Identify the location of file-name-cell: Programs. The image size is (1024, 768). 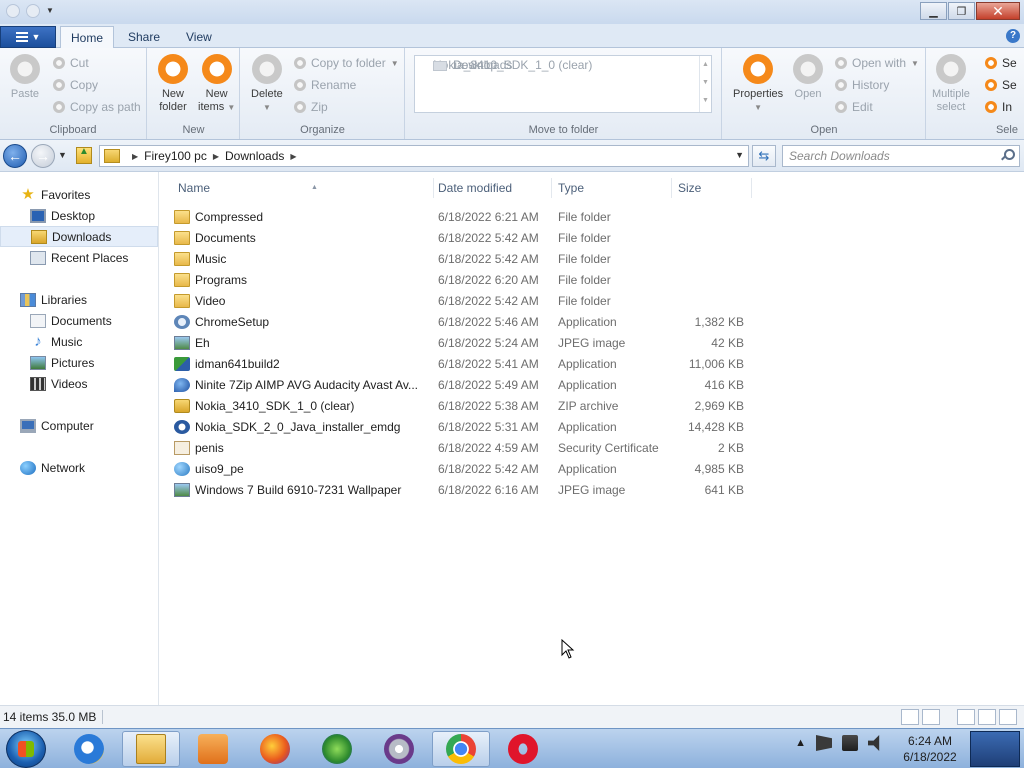
(304, 279).